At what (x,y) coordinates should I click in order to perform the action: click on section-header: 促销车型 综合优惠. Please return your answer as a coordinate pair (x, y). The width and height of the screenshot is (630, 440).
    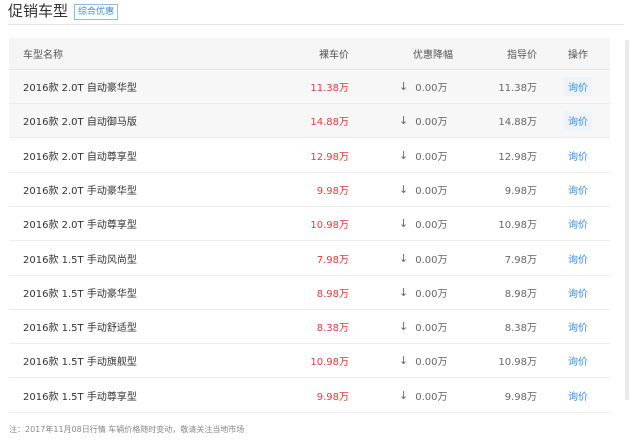
    Looking at the image, I should click on (319, 13).